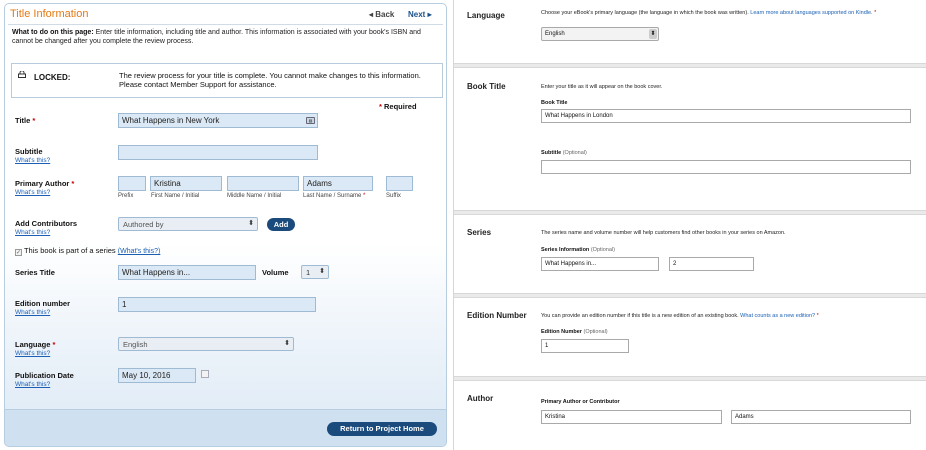 This screenshot has width=926, height=450. What do you see at coordinates (206, 344) in the screenshot?
I see `language-select: English ⬍` at bounding box center [206, 344].